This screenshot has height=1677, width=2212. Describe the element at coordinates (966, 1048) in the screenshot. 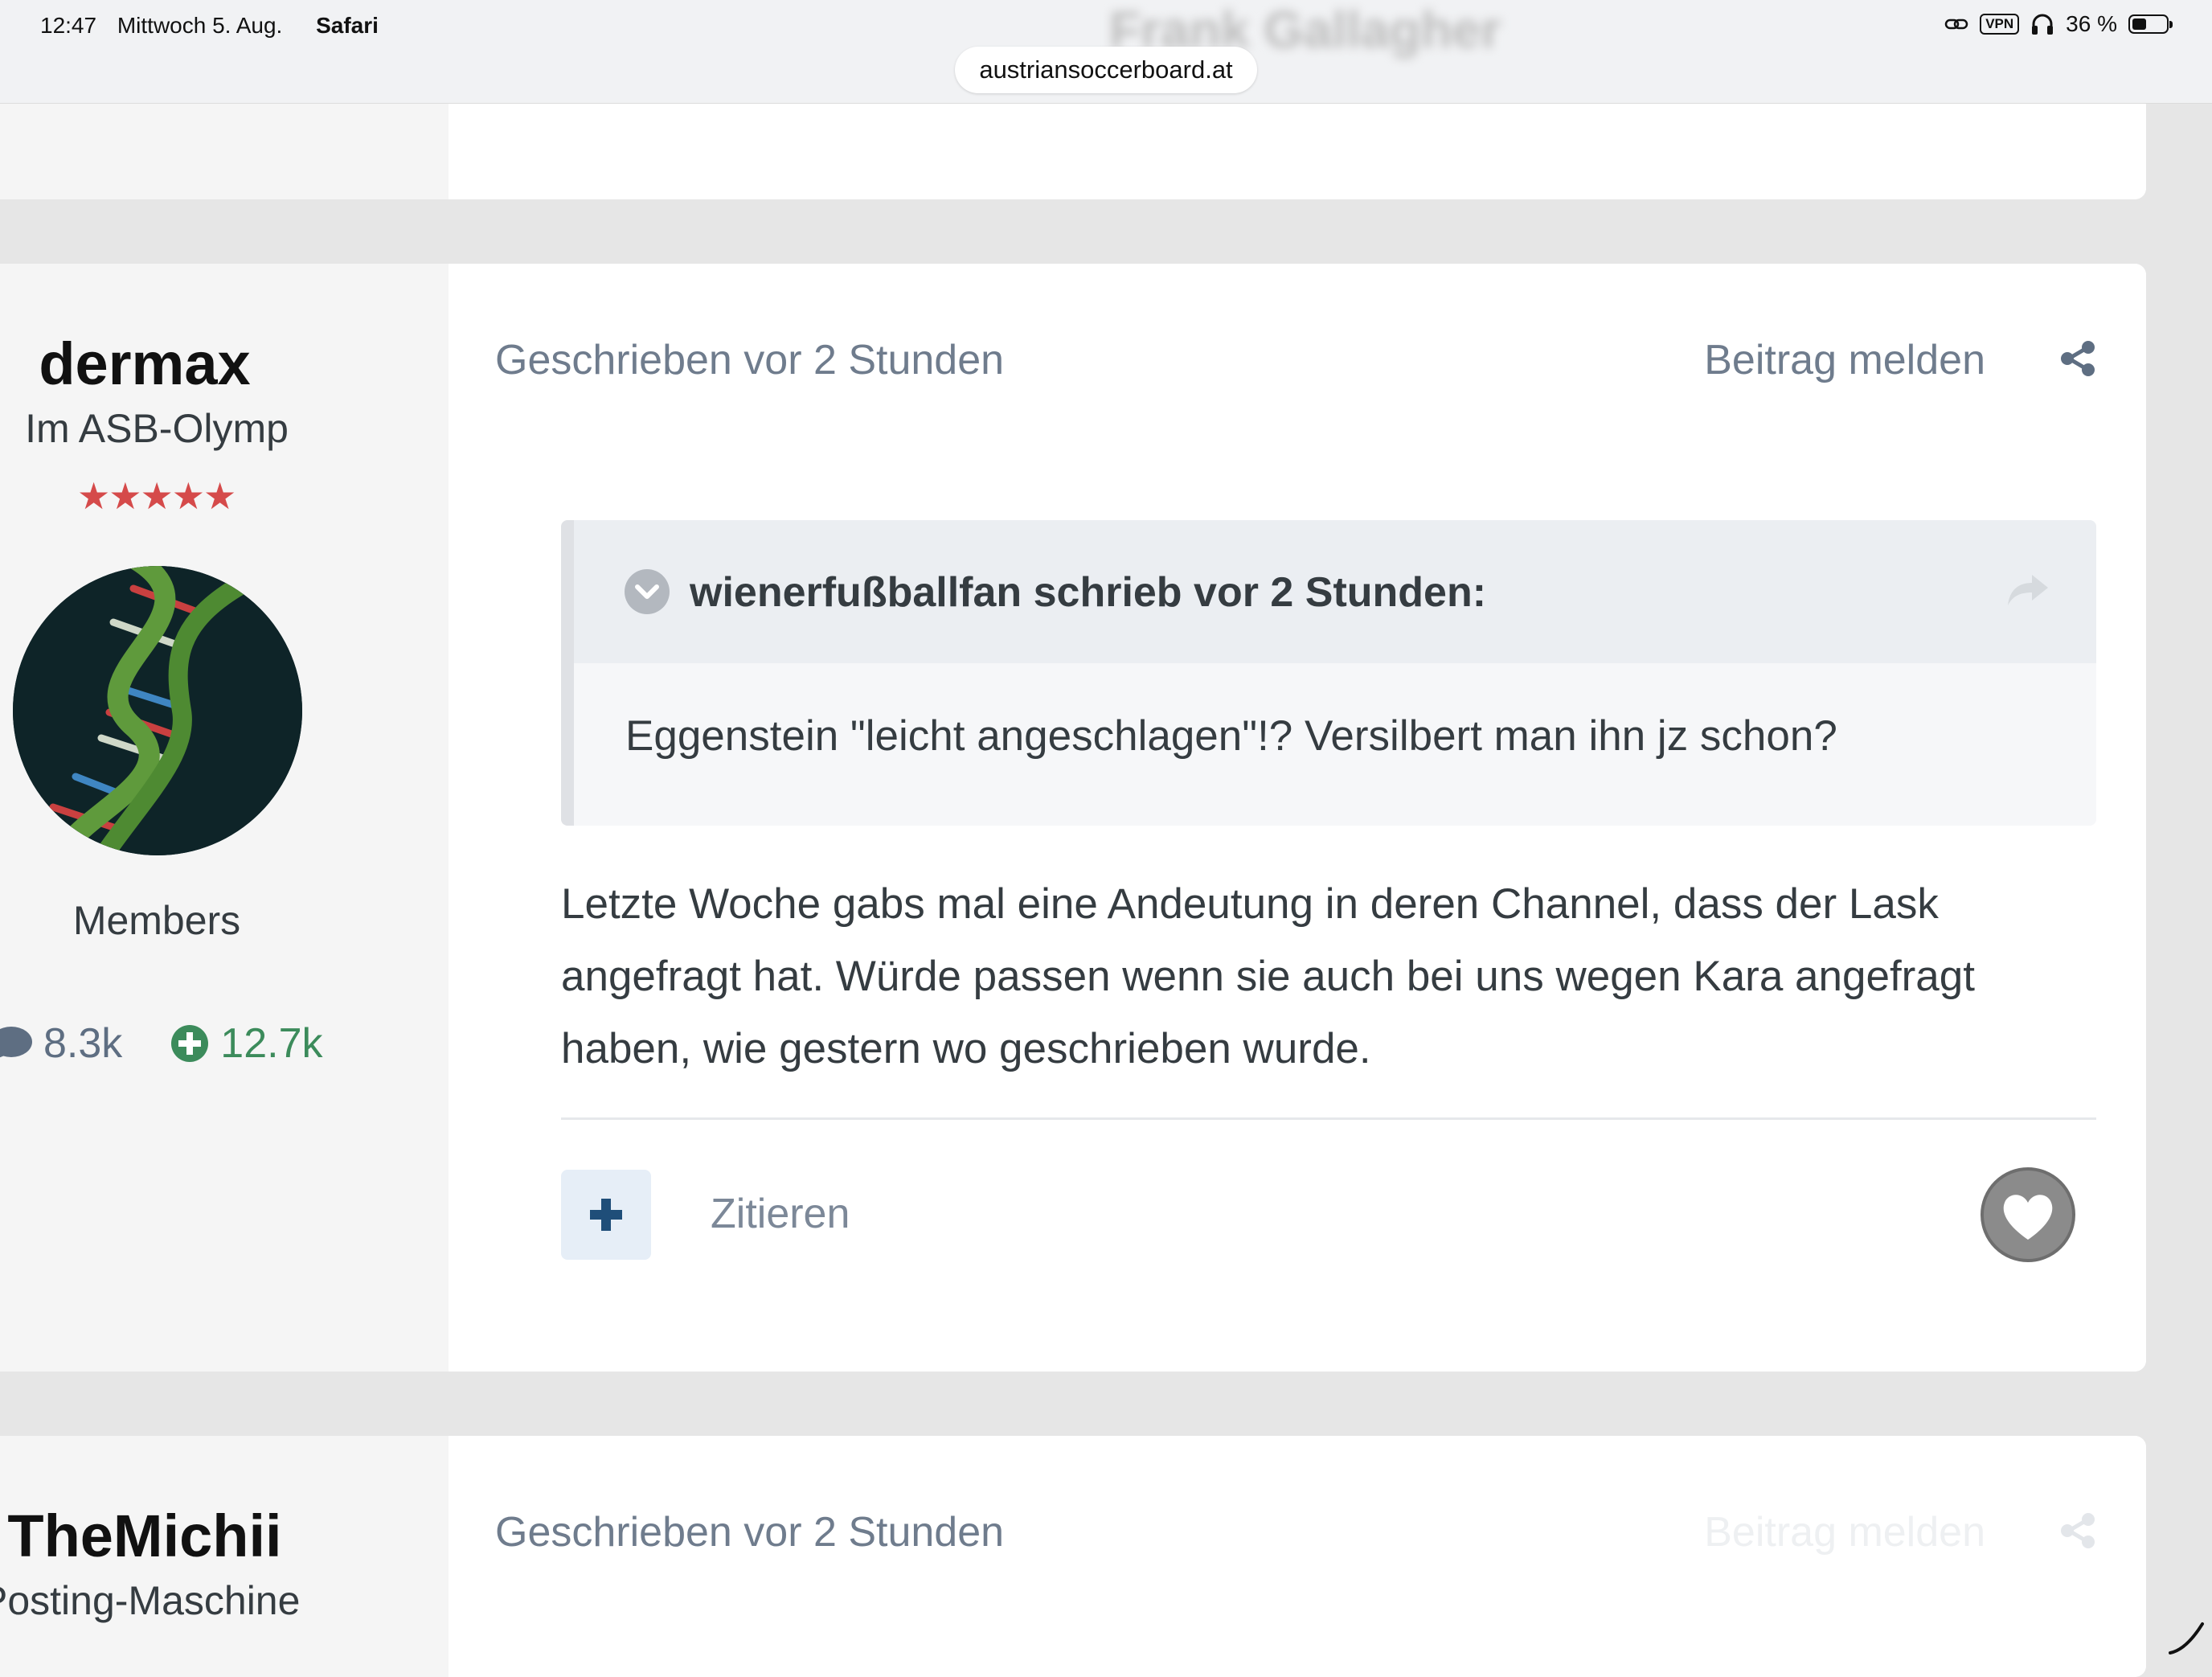

I see `post-body-line: haben, wie gestern wo geschrieben wurde.` at that location.